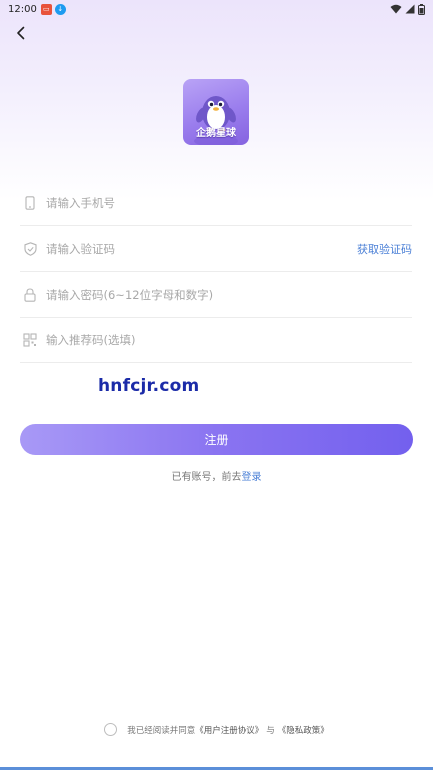 The image size is (433, 770). Describe the element at coordinates (229, 730) in the screenshot. I see `user-agreement-link: 《用户注册协议》` at that location.